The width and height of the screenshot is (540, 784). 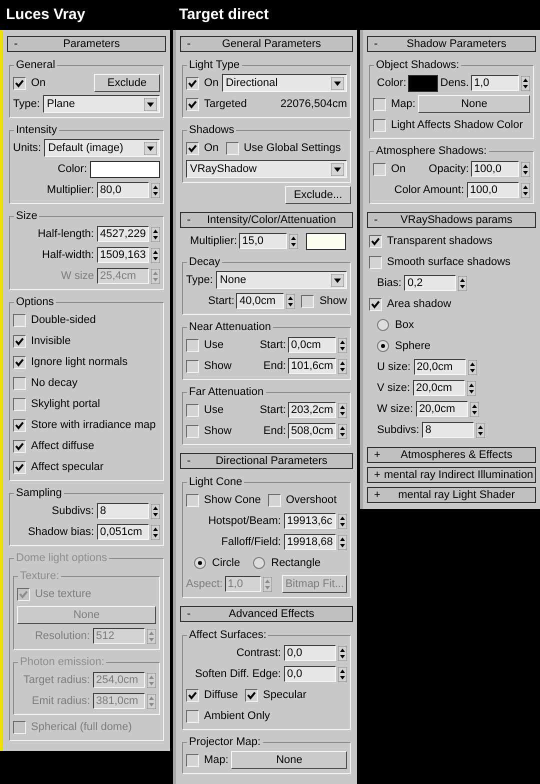 What do you see at coordinates (495, 169) in the screenshot?
I see `number-field: 100,0` at bounding box center [495, 169].